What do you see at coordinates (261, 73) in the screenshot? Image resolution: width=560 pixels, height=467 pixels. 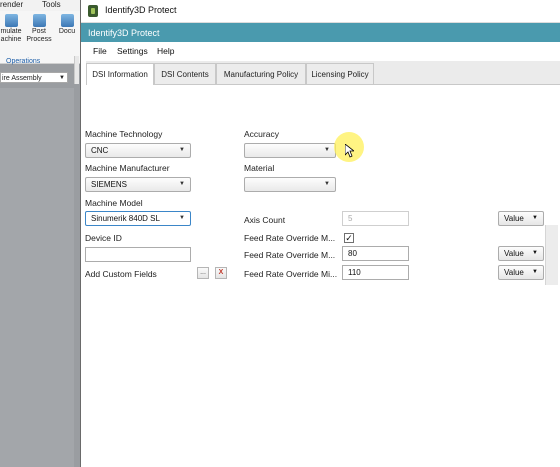 I see `tab-manufacturing-policy: Manufacturing Policy` at bounding box center [261, 73].